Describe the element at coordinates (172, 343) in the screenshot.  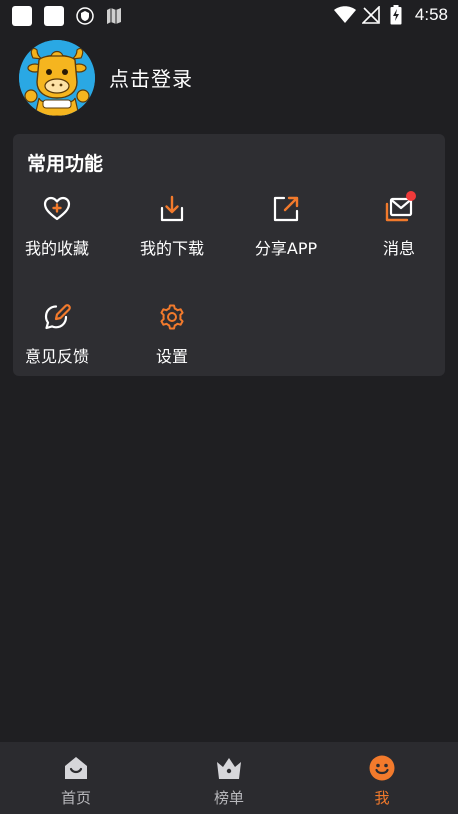
I see `settings-button: 设置` at that location.